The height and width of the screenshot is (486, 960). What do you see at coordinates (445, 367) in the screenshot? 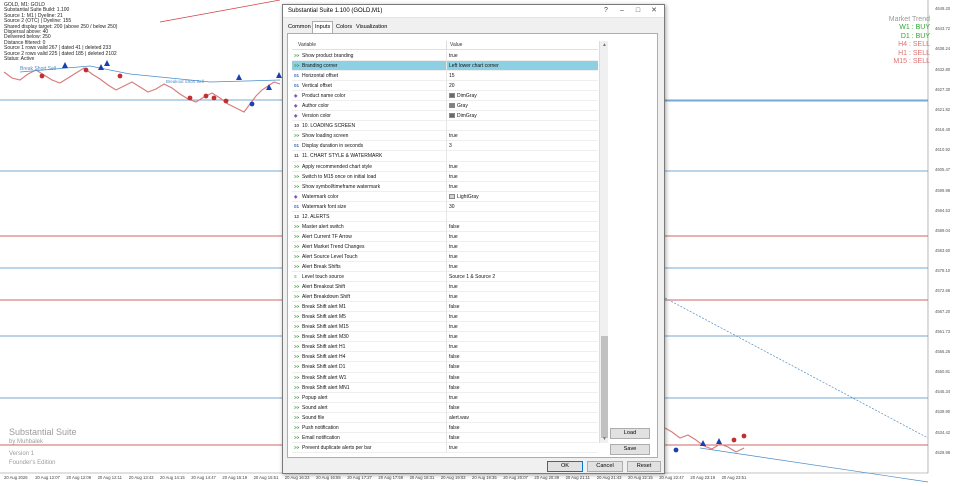
I see `input-row: >> Break Shift alert D1 false` at bounding box center [445, 367].